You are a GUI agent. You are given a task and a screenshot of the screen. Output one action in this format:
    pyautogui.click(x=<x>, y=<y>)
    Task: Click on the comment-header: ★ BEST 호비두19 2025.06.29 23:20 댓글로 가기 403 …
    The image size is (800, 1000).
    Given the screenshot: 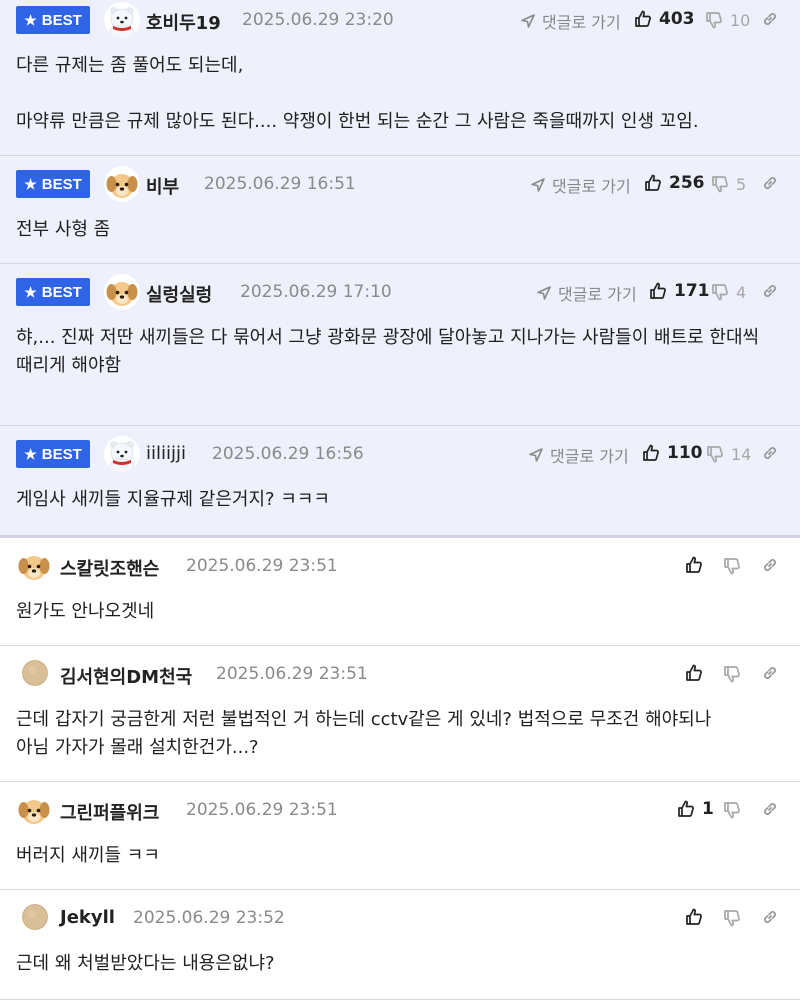 What is the action you would take?
    pyautogui.click(x=400, y=20)
    